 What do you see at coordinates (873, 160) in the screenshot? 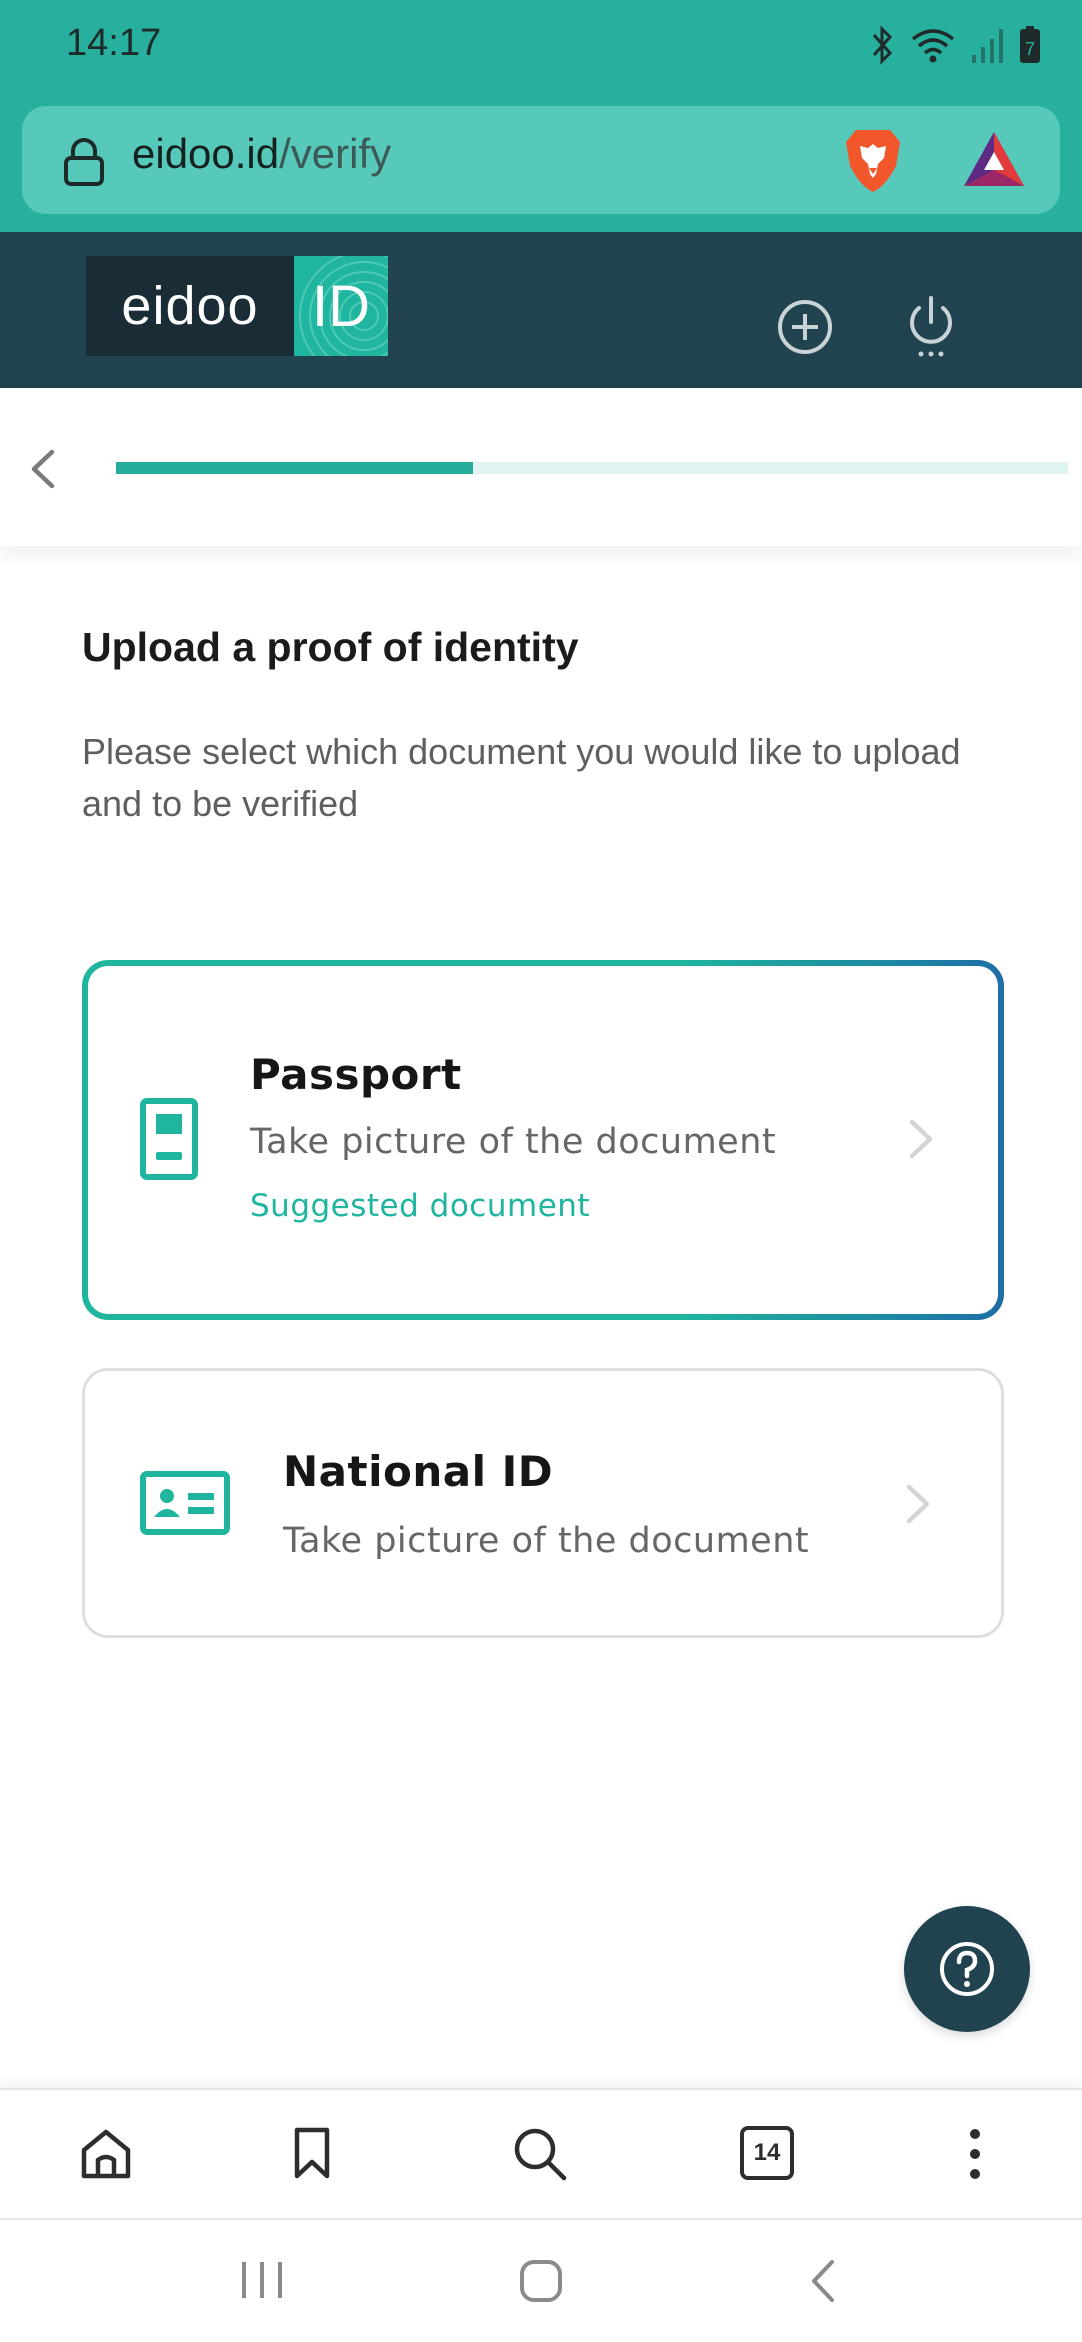
I see `brave-shields-icon` at bounding box center [873, 160].